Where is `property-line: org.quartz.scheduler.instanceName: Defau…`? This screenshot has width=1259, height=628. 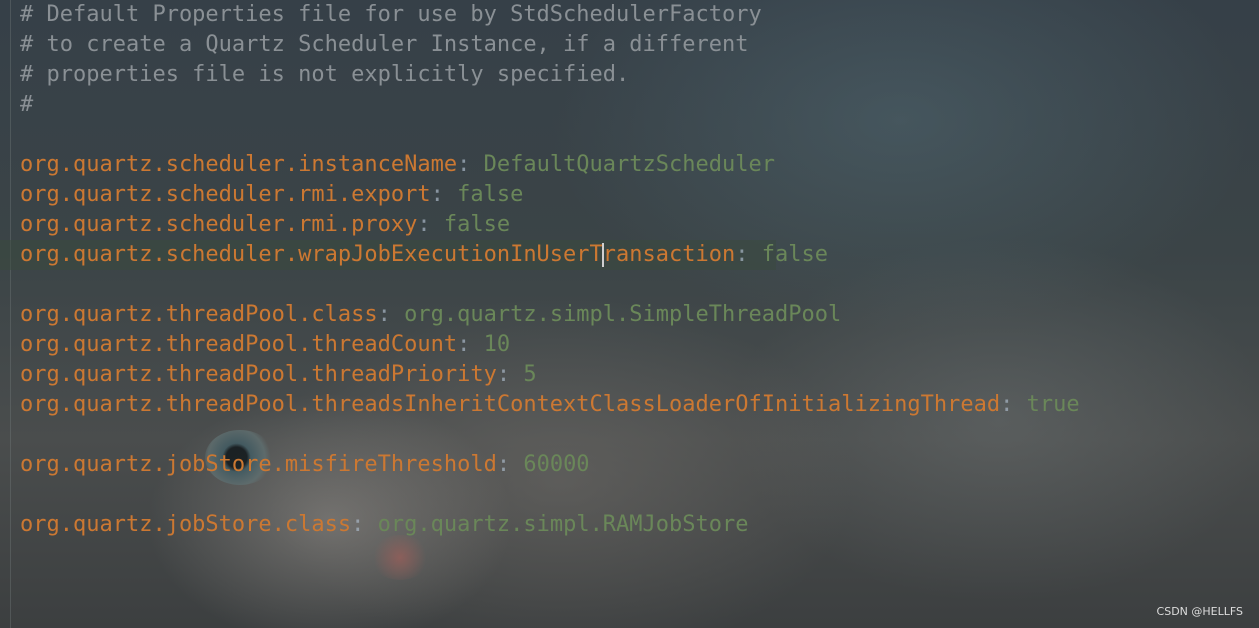 property-line: org.quartz.scheduler.instanceName: Defau… is located at coordinates (639, 165).